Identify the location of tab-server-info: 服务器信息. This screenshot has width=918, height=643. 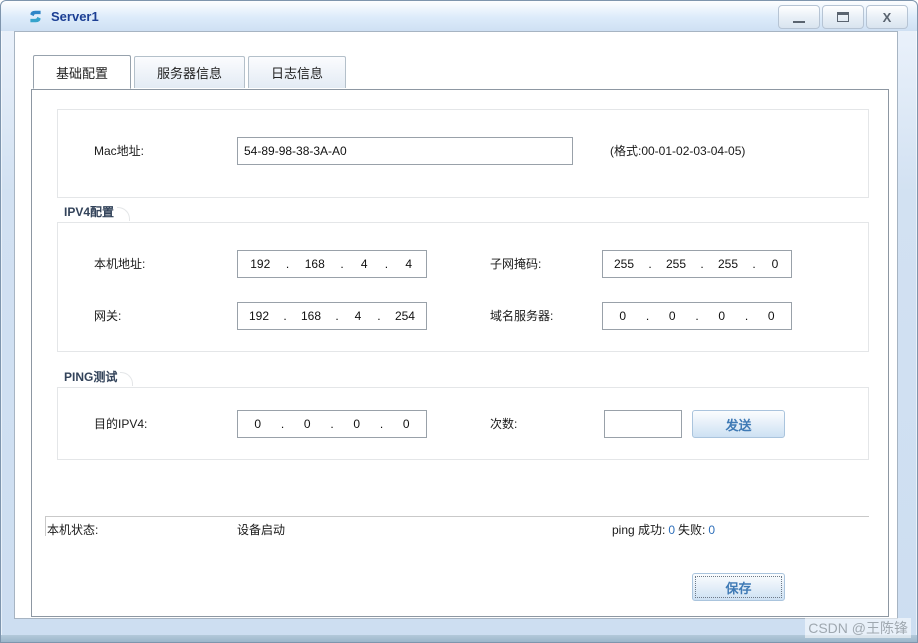
(190, 72).